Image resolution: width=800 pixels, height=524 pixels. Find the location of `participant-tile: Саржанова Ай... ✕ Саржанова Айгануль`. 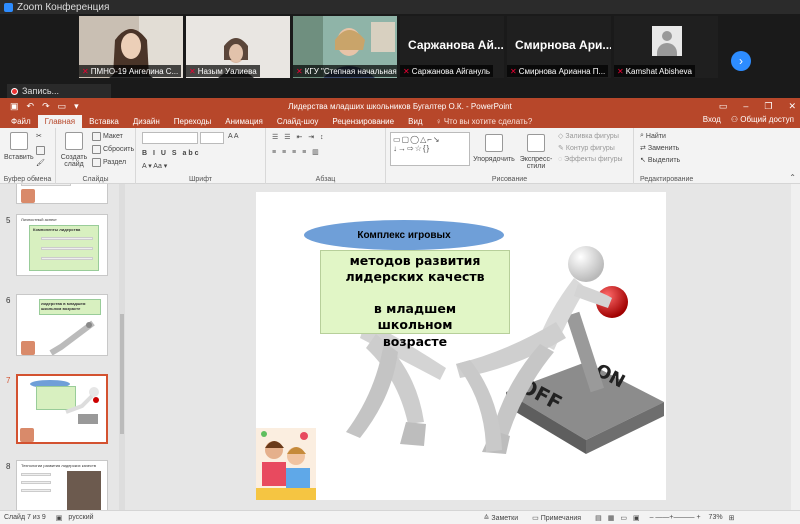

participant-tile: Саржанова Ай... ✕ Саржанова Айгануль is located at coordinates (452, 47).